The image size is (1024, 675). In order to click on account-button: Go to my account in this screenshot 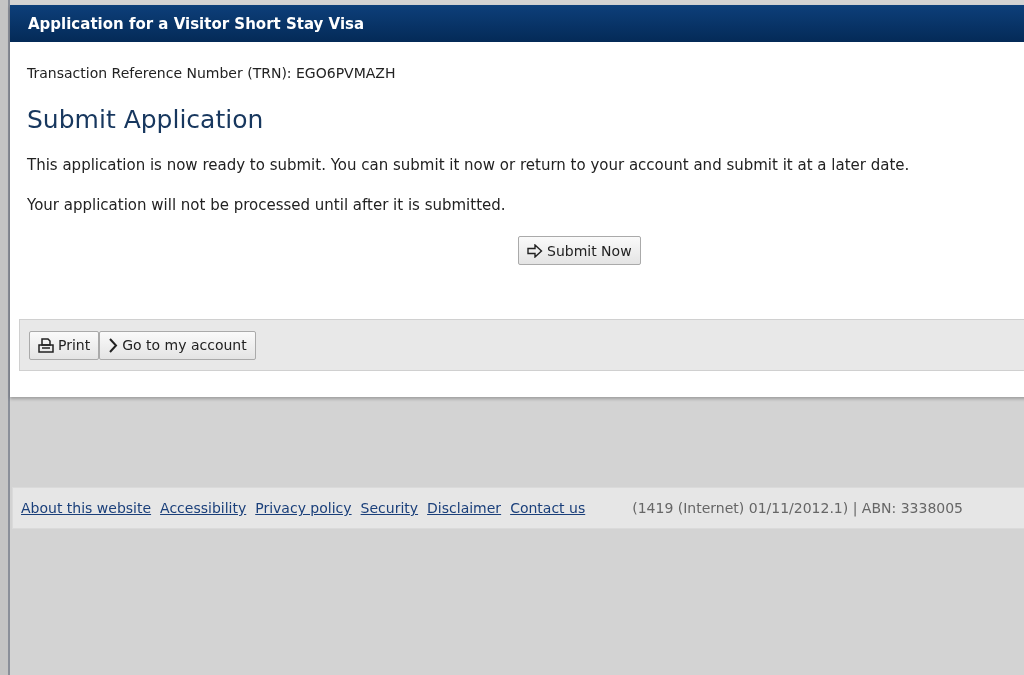, I will do `click(177, 345)`.